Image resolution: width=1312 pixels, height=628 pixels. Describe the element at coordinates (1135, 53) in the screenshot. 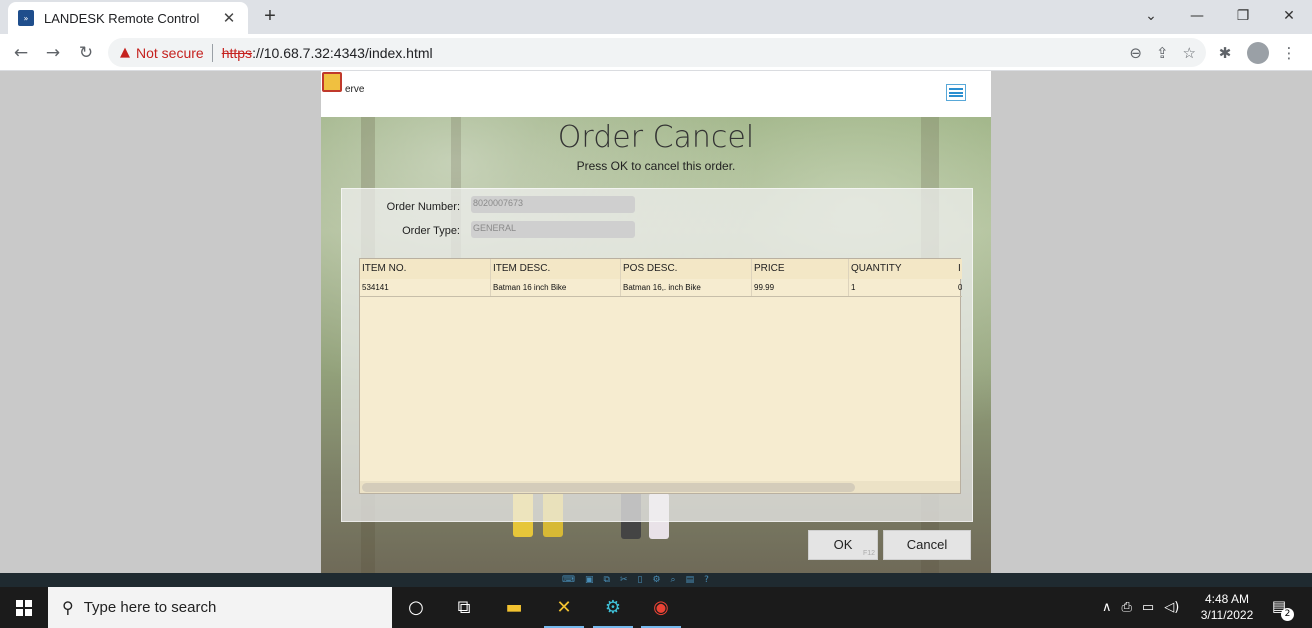

I see `zoom-icon: ⊖` at that location.